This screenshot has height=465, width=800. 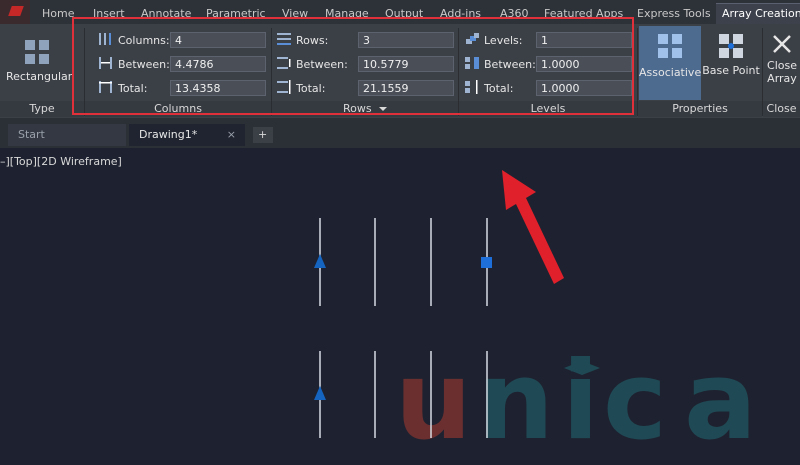 What do you see at coordinates (782, 78) in the screenshot?
I see `close-array-label-line2: Array` at bounding box center [782, 78].